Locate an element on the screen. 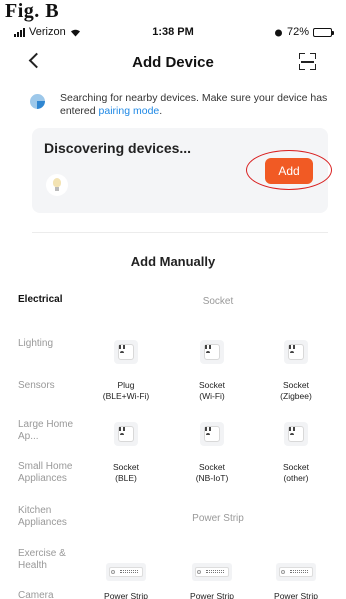  nav-bar: Add Device is located at coordinates (173, 63).